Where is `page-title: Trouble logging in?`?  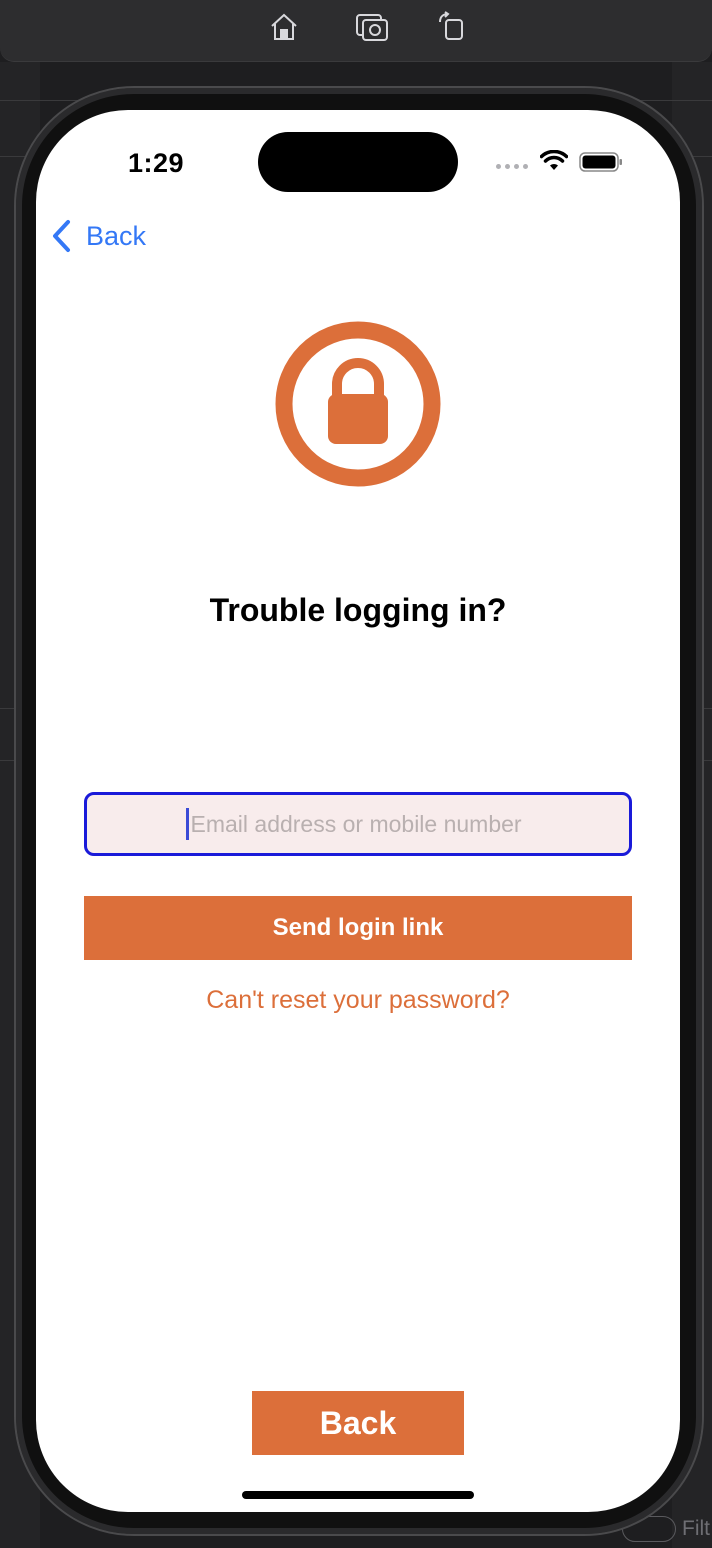
page-title: Trouble logging in? is located at coordinates (358, 610).